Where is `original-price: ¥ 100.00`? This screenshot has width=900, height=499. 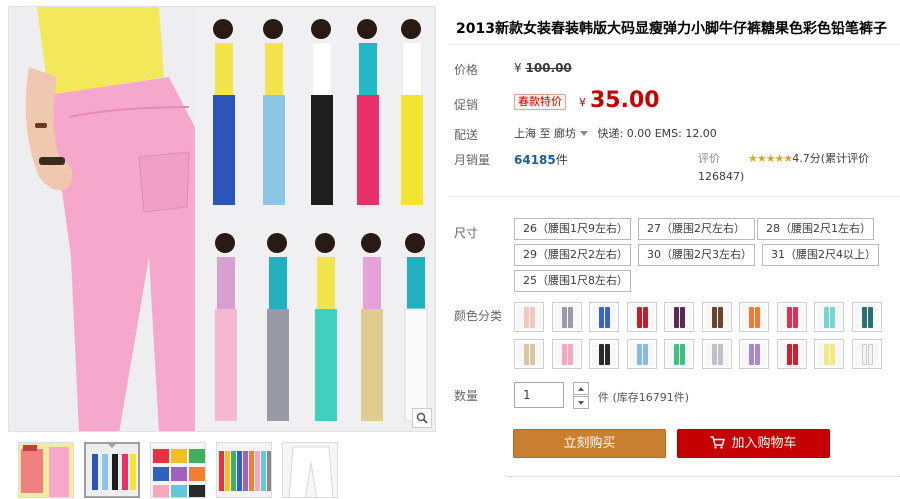 original-price: ¥ 100.00 is located at coordinates (543, 68).